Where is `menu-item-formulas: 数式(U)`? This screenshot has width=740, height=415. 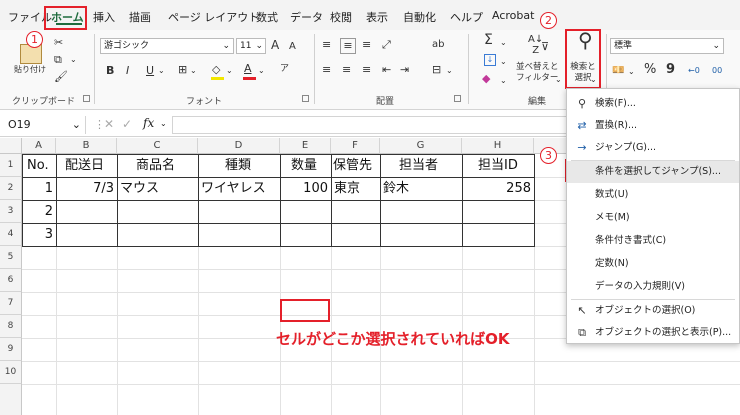
menu-item-formulas: 数式(U) is located at coordinates (653, 195).